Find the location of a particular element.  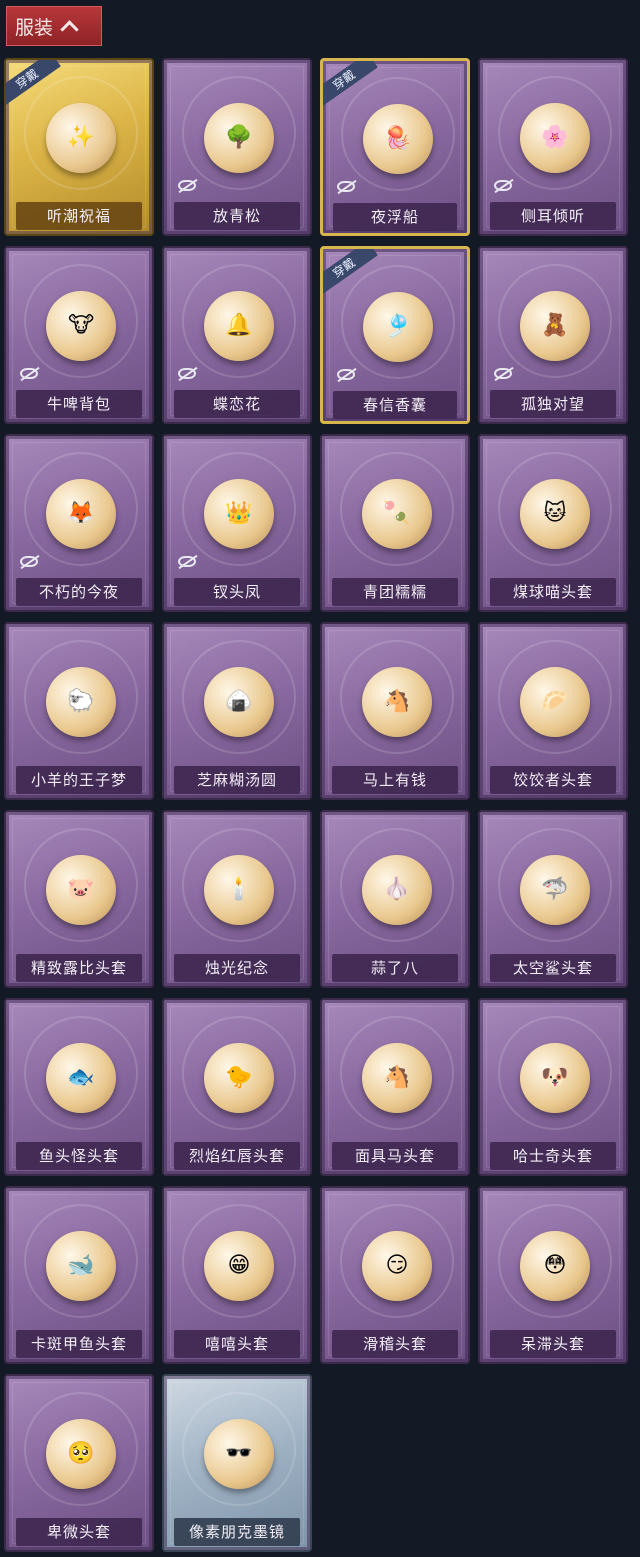

costume-art: 🧸 is located at coordinates (555, 325).